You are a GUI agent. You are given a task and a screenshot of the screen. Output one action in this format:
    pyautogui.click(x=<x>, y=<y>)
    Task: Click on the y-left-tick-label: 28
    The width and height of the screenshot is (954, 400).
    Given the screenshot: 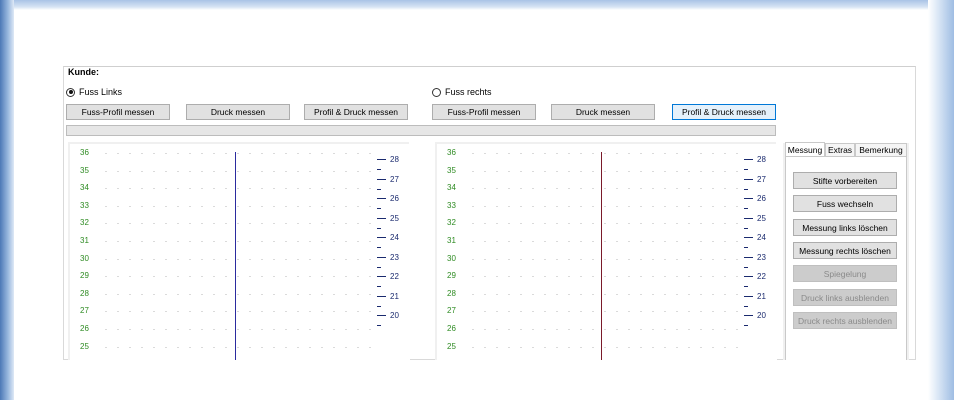 What is the action you would take?
    pyautogui.click(x=451, y=293)
    